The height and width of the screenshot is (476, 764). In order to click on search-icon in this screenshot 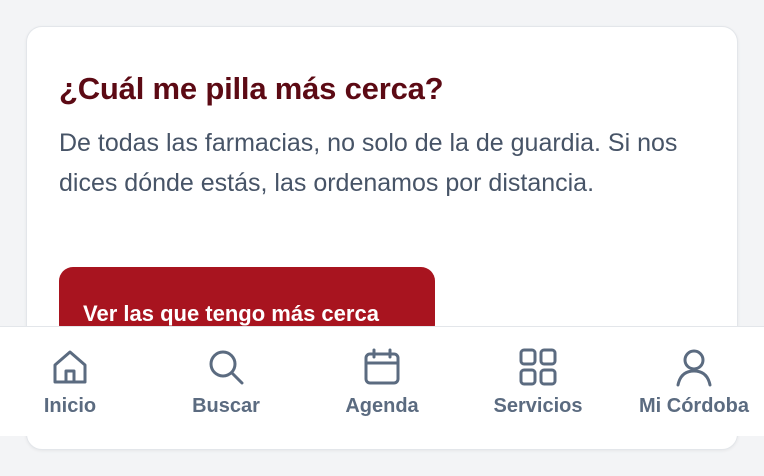, I will do `click(226, 367)`.